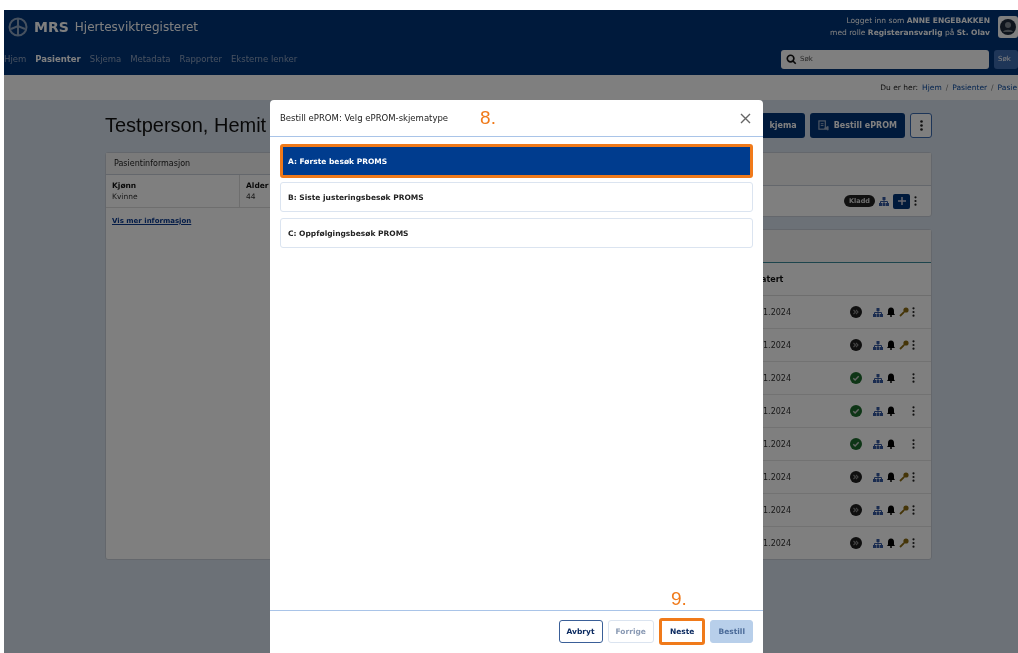  I want to click on nav-link: Skjema, so click(105, 59).